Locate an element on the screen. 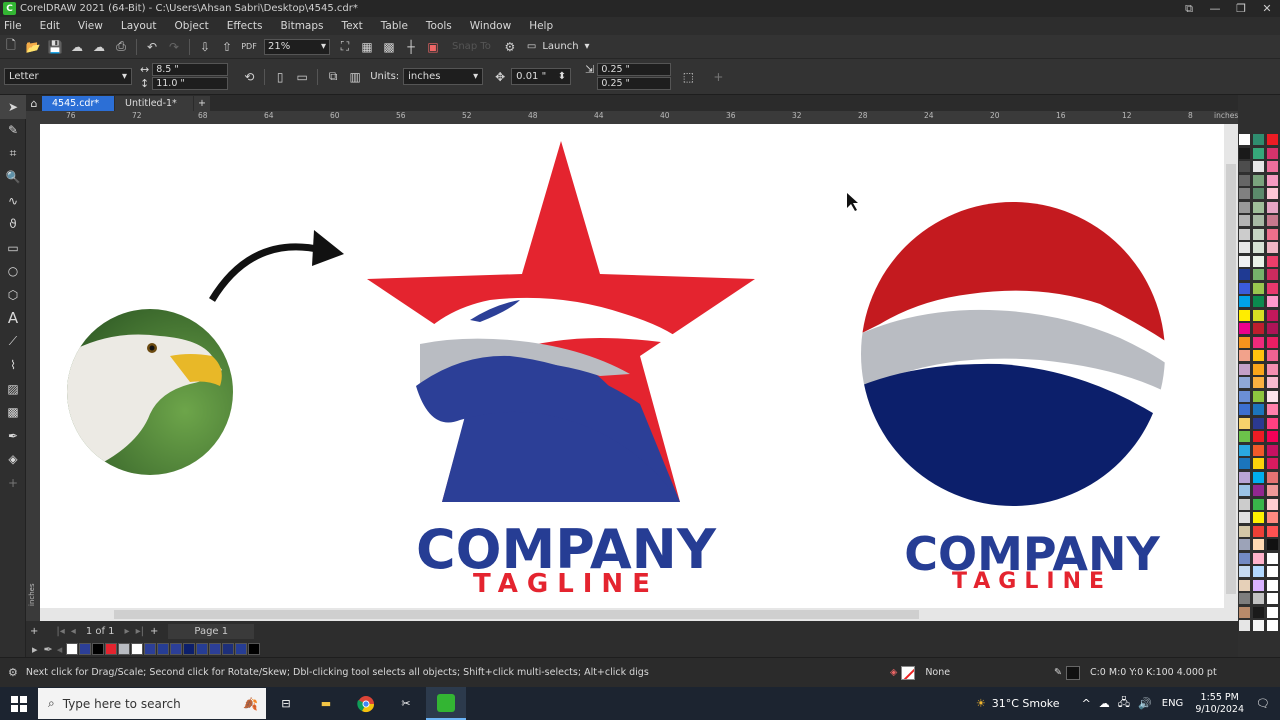 Image resolution: width=1280 pixels, height=720 pixels. close-button: ✕ is located at coordinates (1267, 8).